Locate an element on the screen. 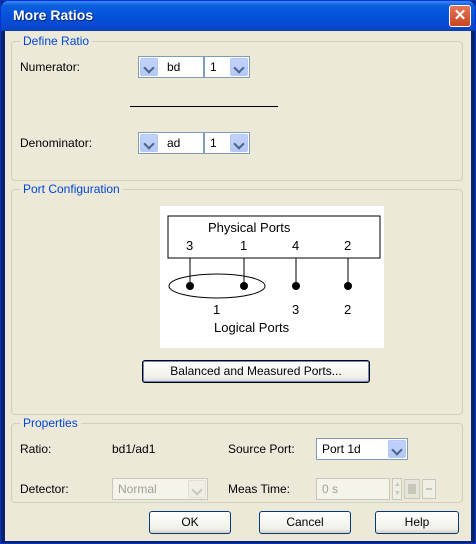  detector-combo: Normal is located at coordinates (160, 489).